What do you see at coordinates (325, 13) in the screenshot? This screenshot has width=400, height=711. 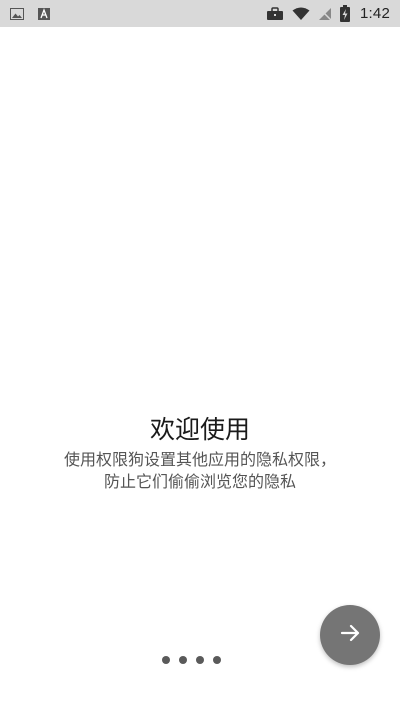 I see `no-sim-icon` at bounding box center [325, 13].